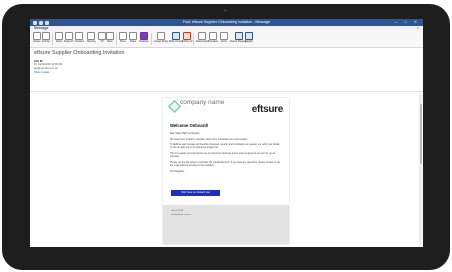 This screenshot has height=272, width=452. Describe the element at coordinates (195, 193) in the screenshot. I see `onboard-now-button: Click here to onboard now` at that location.